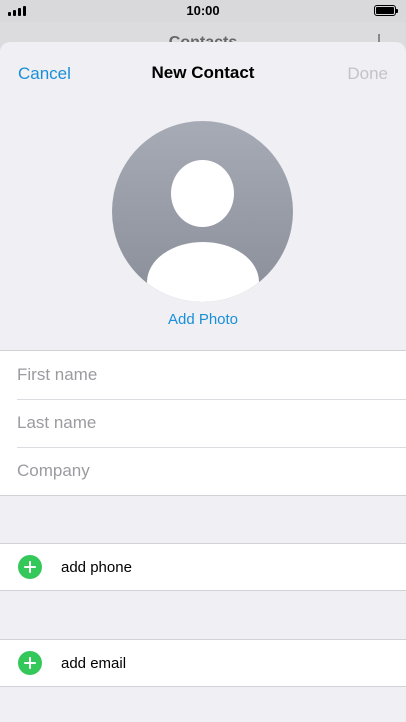  I want to click on first-name-row, so click(203, 375).